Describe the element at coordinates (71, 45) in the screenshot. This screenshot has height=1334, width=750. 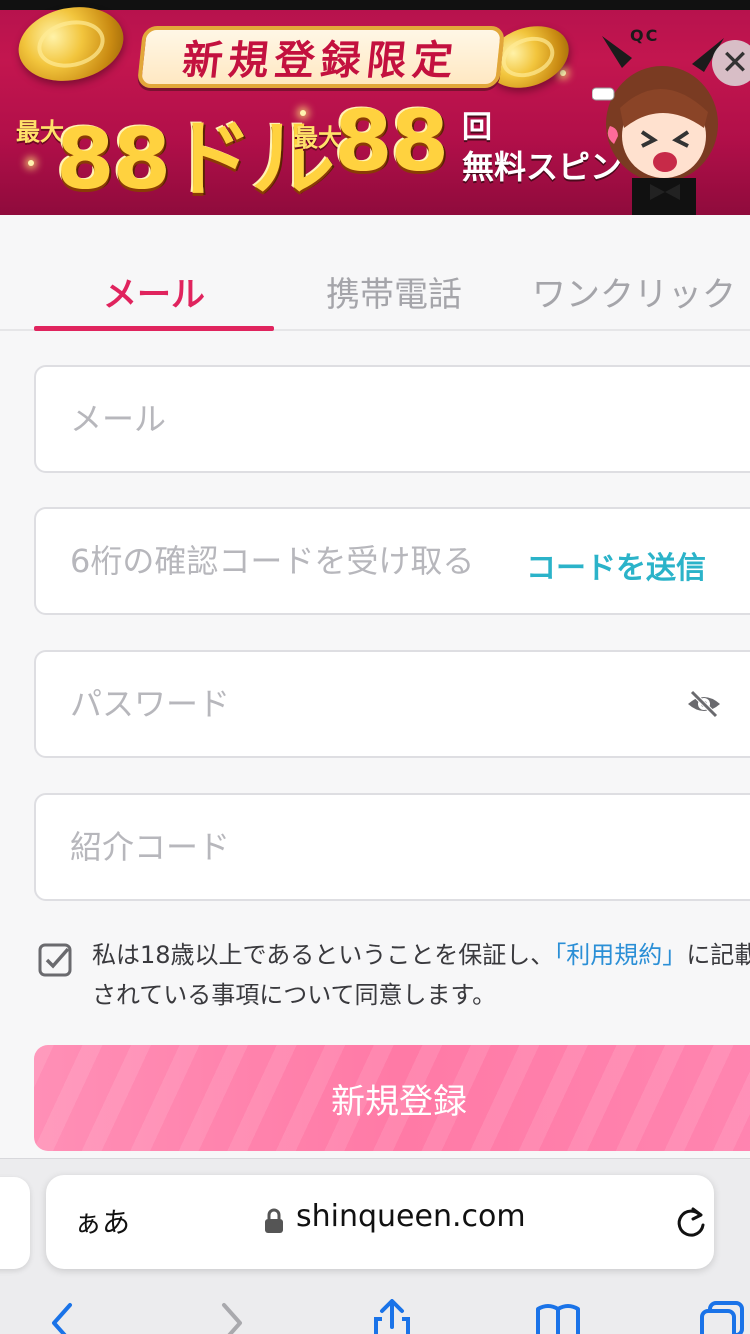
I see `coin-icon` at that location.